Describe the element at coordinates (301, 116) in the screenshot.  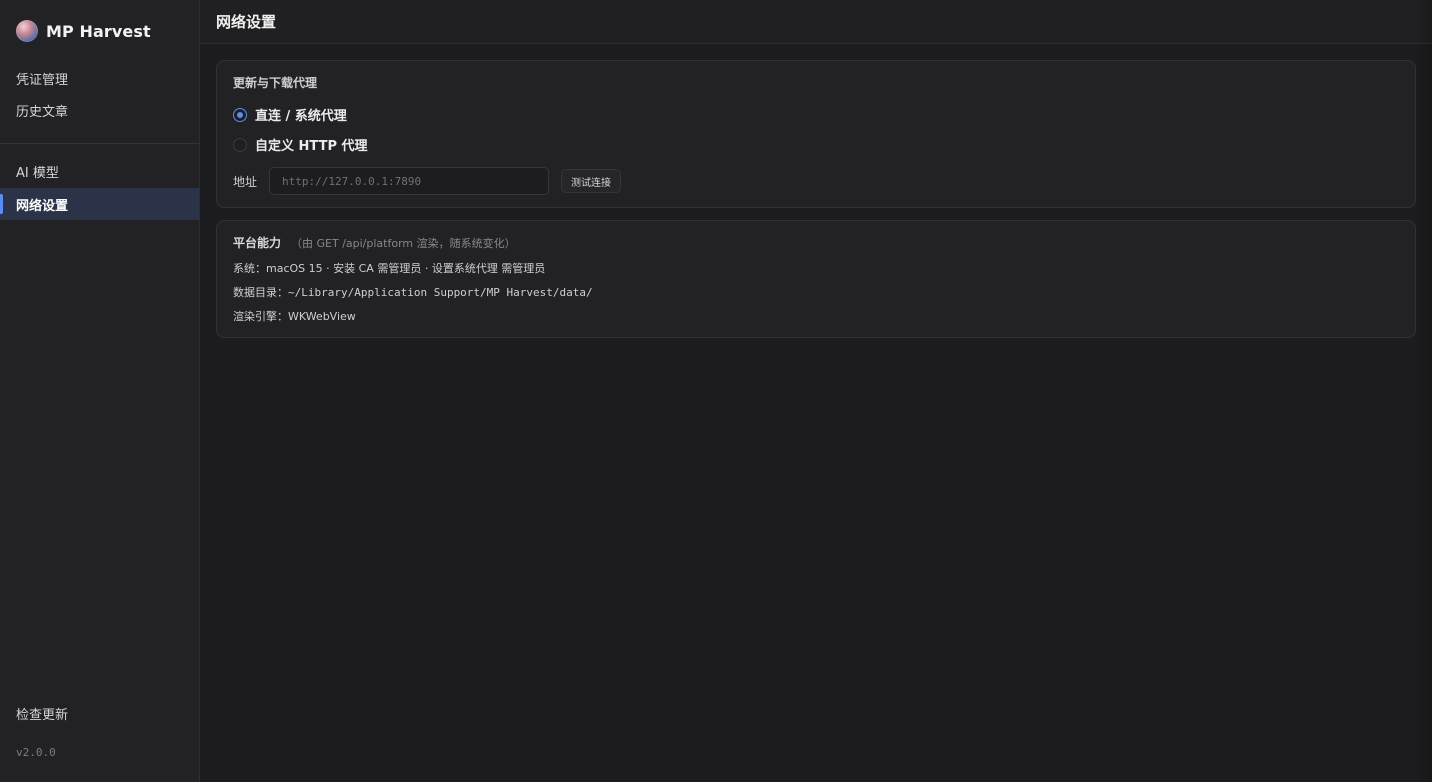
I see `radio-direct-label: 直连 / 系统代理` at that location.